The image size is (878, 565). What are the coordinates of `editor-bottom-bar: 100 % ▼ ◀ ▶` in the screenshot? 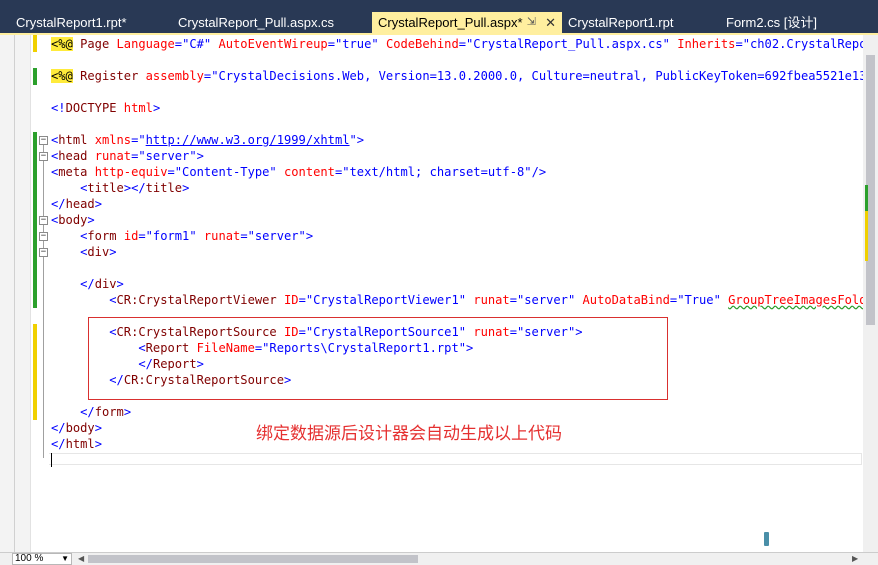 It's located at (439, 558).